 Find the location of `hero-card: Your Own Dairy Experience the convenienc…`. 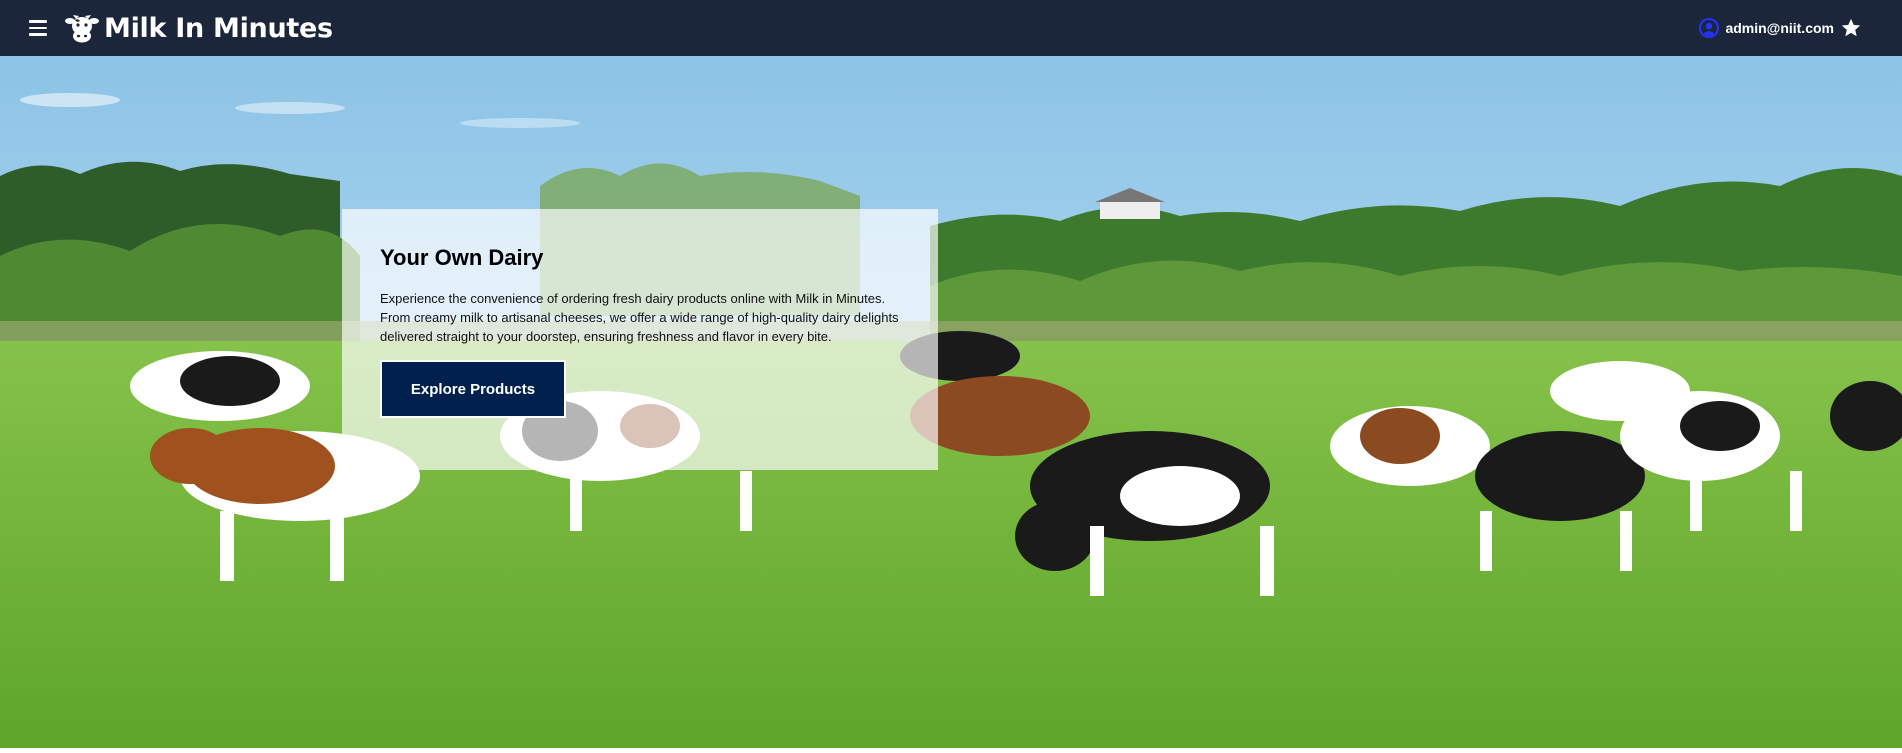

hero-card: Your Own Dairy Experience the convenienc… is located at coordinates (640, 339).